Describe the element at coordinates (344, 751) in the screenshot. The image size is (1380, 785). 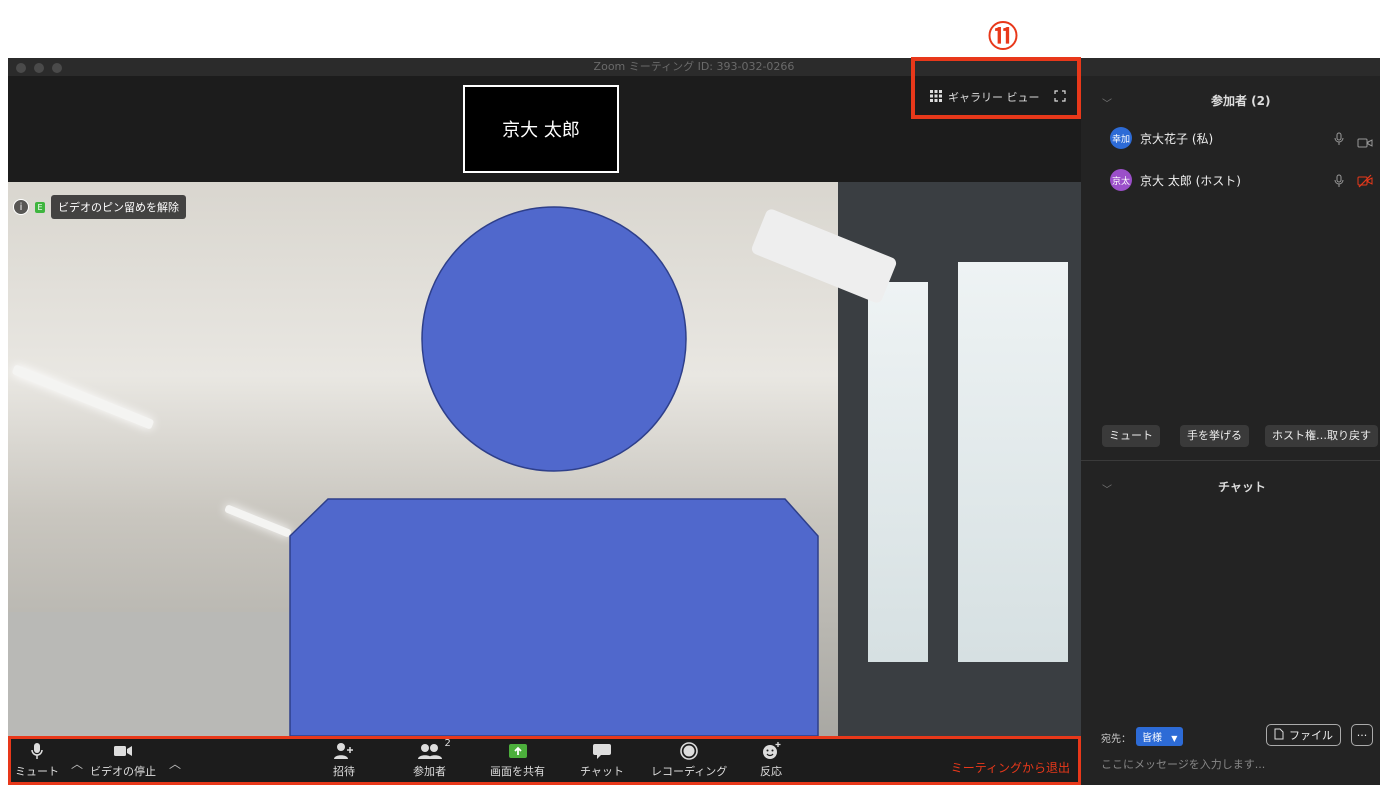
I see `add-user-icon` at that location.